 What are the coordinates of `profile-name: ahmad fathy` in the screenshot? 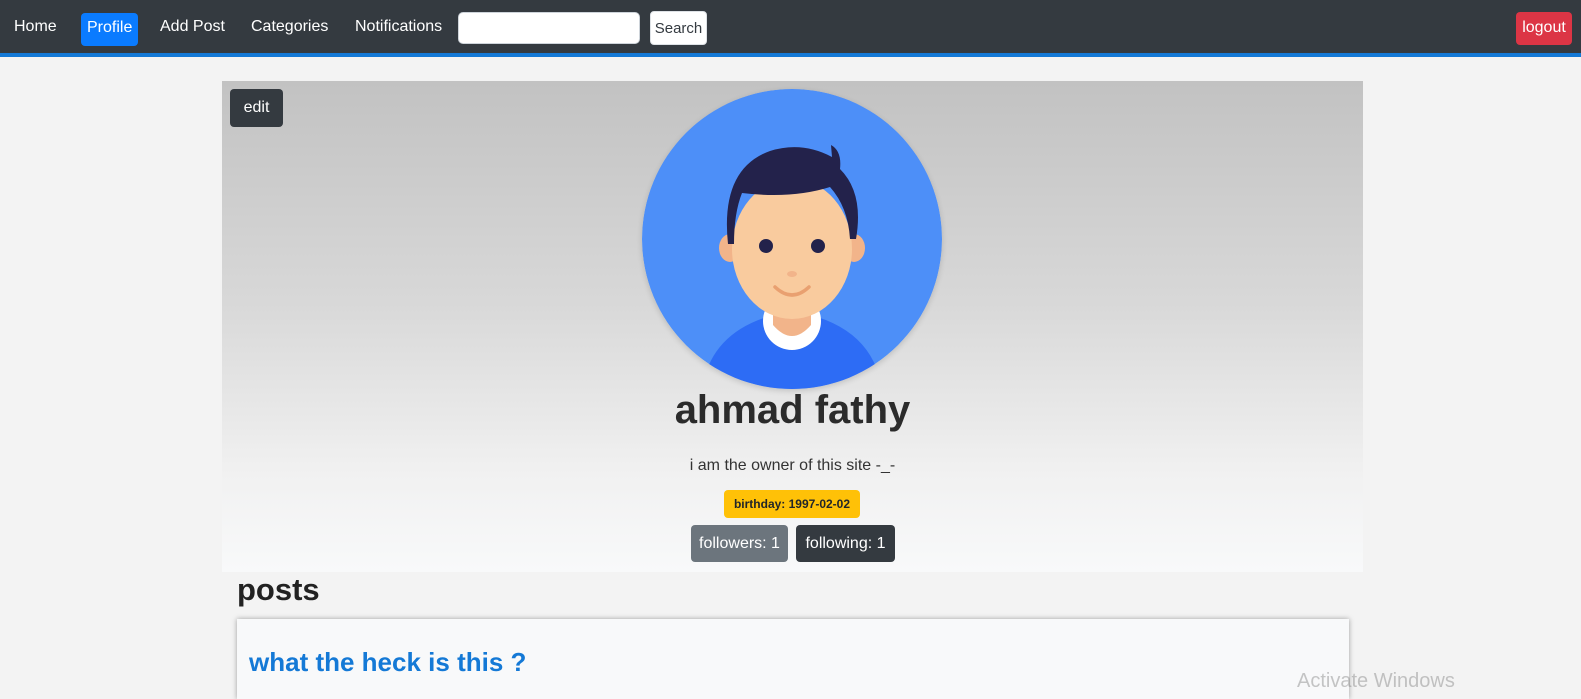 It's located at (792, 410).